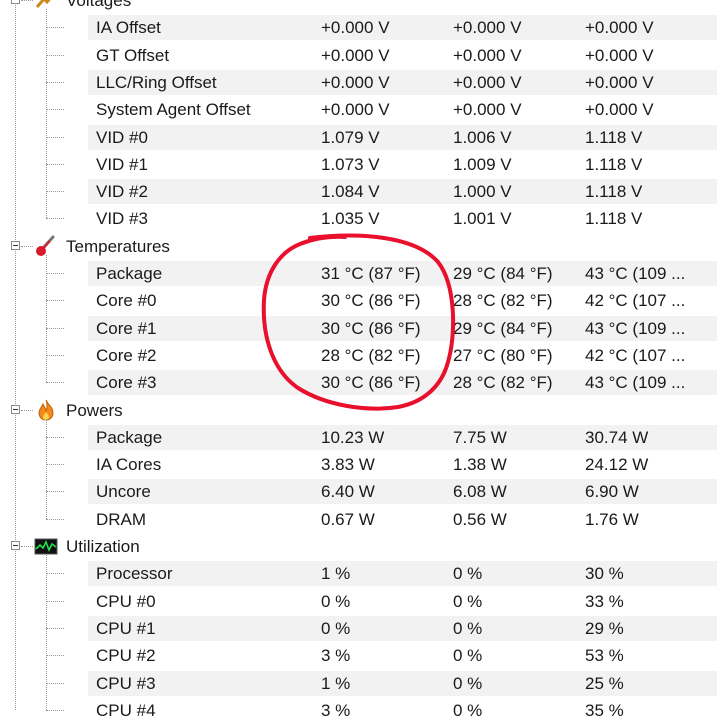 This screenshot has width=717, height=724. Describe the element at coordinates (358, 573) in the screenshot. I see `sensor-row: Processor 1 % 0 % 30 %` at that location.